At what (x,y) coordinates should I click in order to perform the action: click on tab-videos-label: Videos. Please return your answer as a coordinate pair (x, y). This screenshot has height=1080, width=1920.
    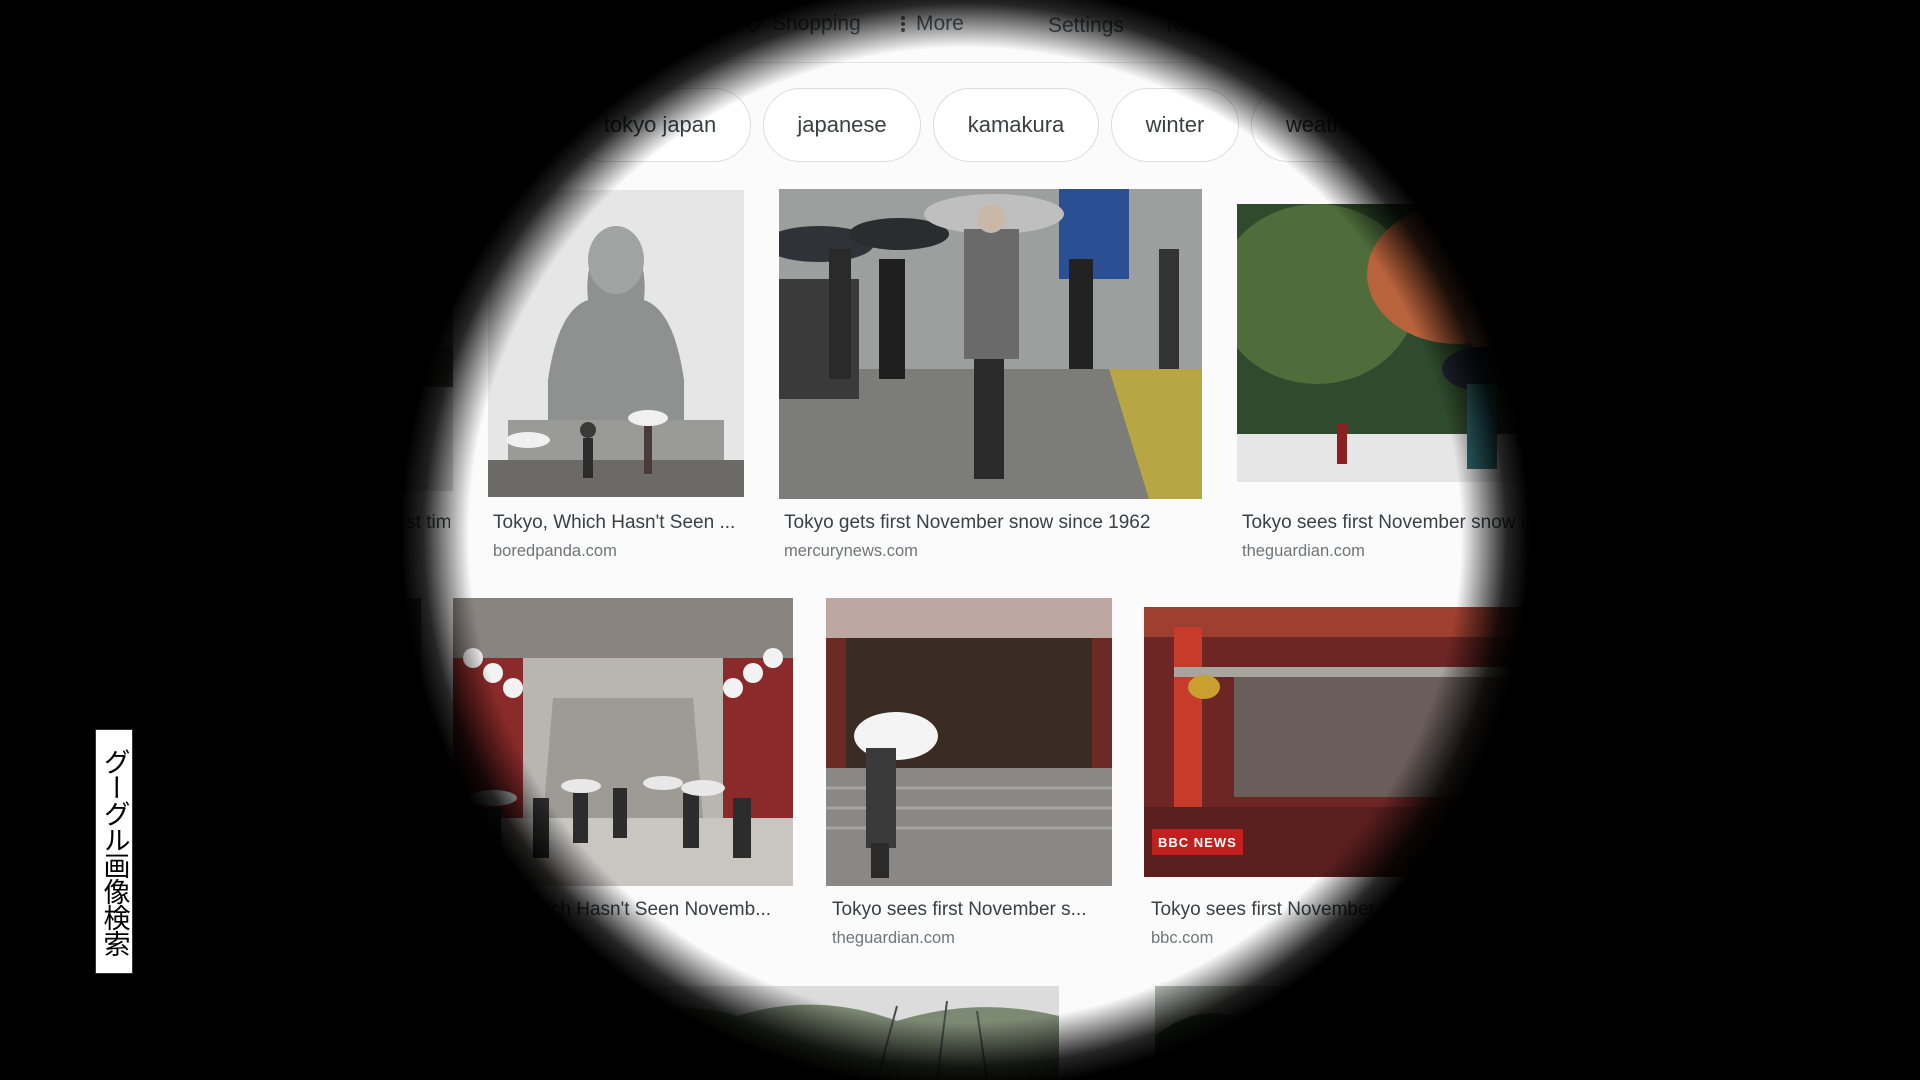
    Looking at the image, I should click on (542, 23).